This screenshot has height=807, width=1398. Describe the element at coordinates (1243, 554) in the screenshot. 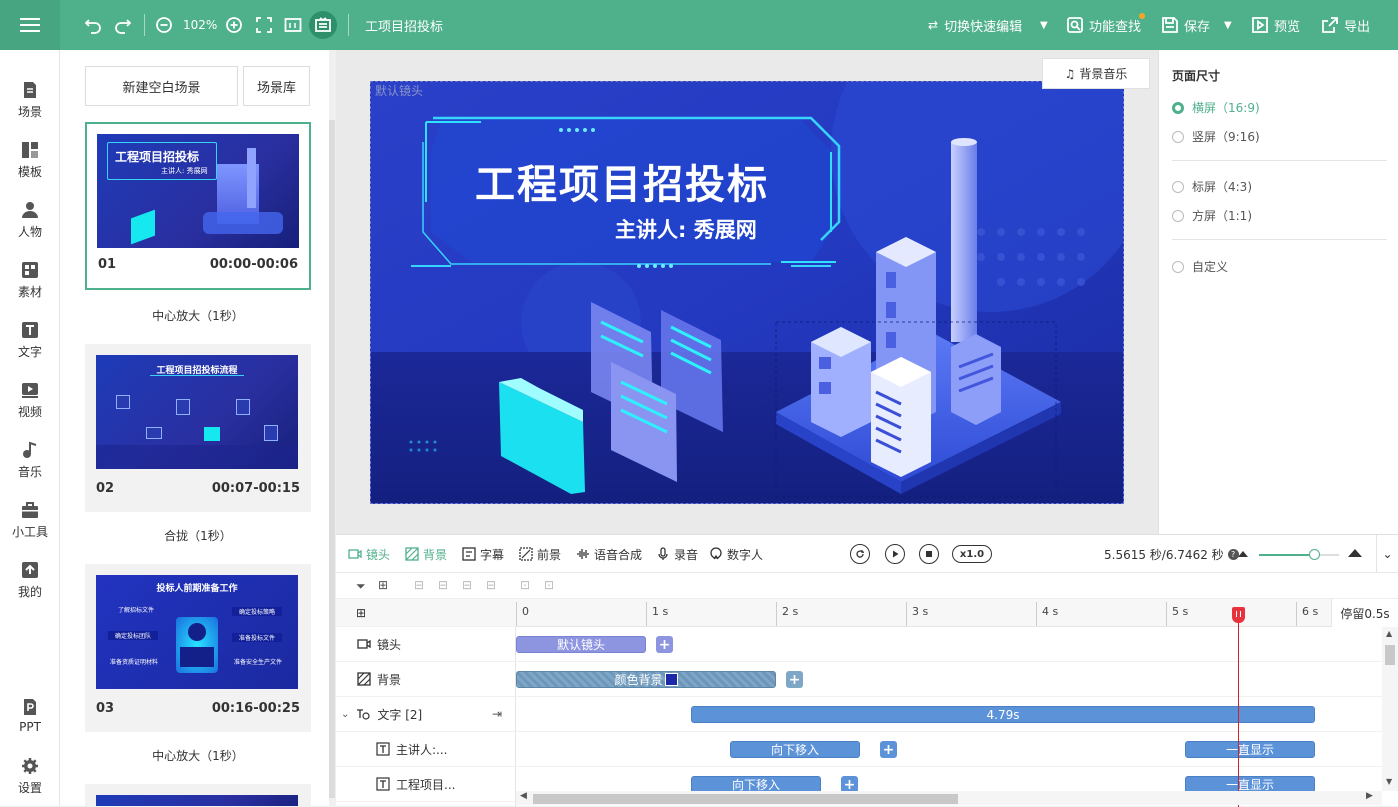

I see `zoom-small-icon` at that location.